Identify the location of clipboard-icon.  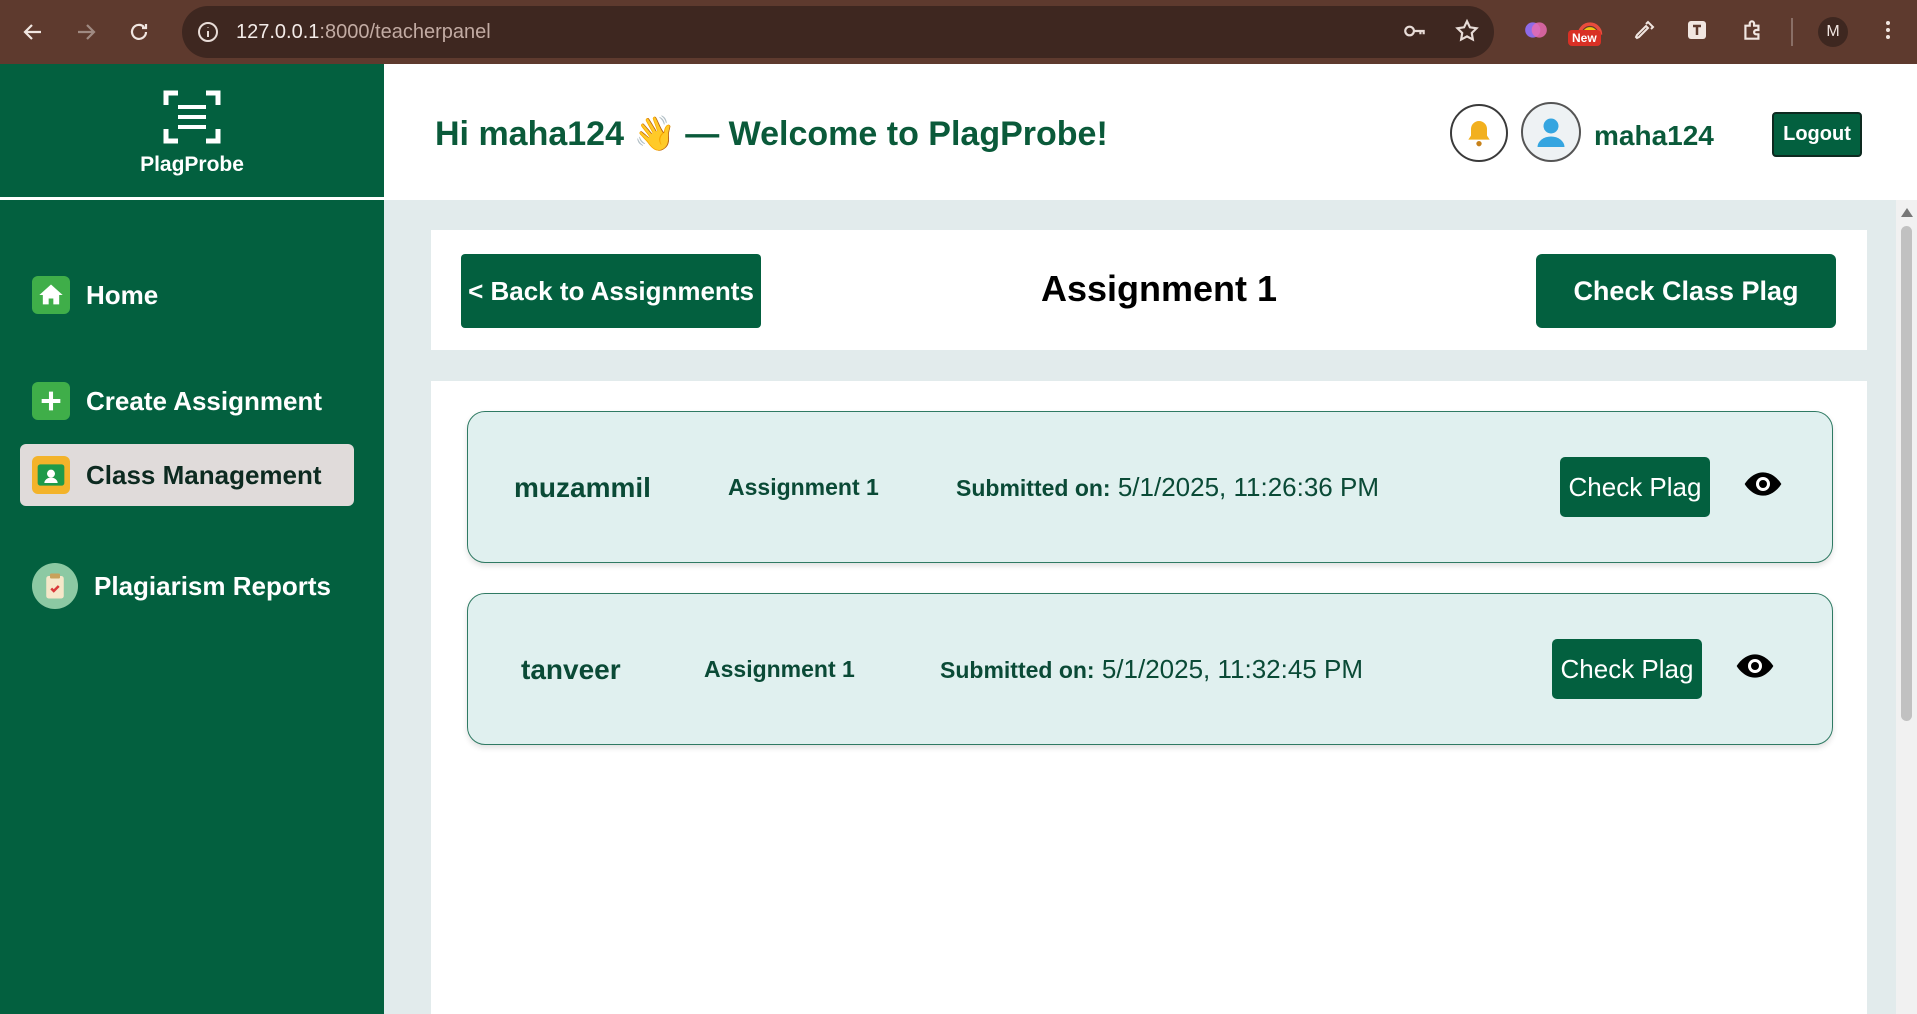
(55, 586).